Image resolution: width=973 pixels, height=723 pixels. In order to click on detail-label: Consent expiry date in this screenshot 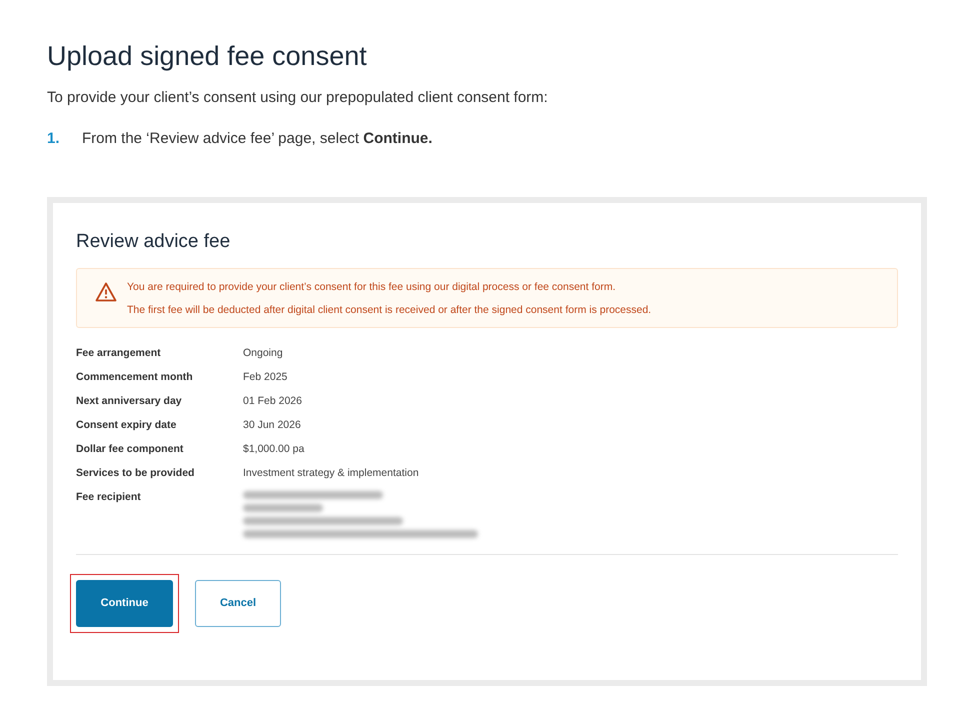, I will do `click(127, 425)`.